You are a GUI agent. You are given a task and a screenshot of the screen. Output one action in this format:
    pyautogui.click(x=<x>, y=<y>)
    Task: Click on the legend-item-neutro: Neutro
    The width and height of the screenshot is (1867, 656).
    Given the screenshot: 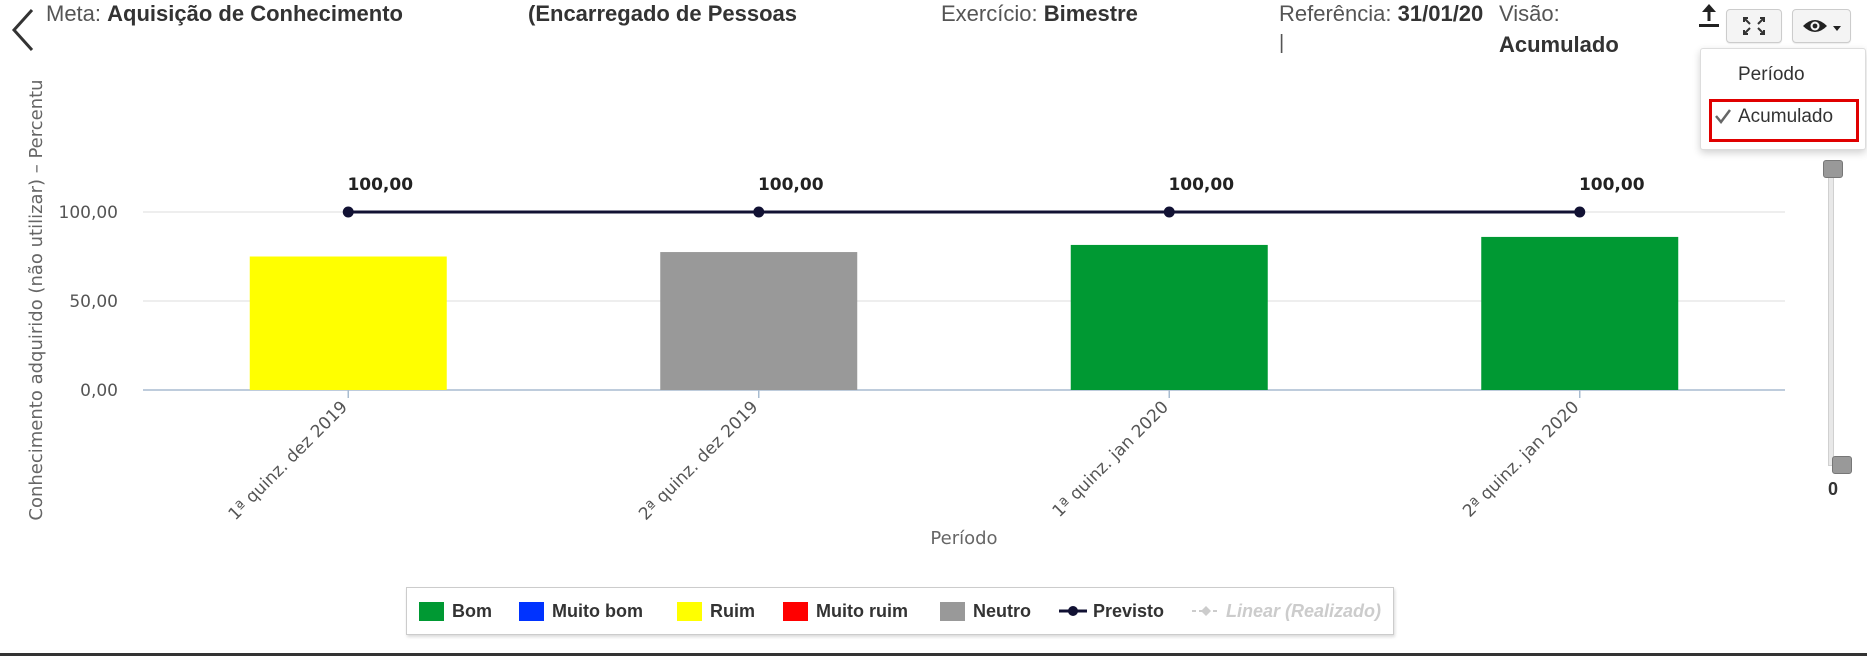 What is the action you would take?
    pyautogui.click(x=985, y=611)
    